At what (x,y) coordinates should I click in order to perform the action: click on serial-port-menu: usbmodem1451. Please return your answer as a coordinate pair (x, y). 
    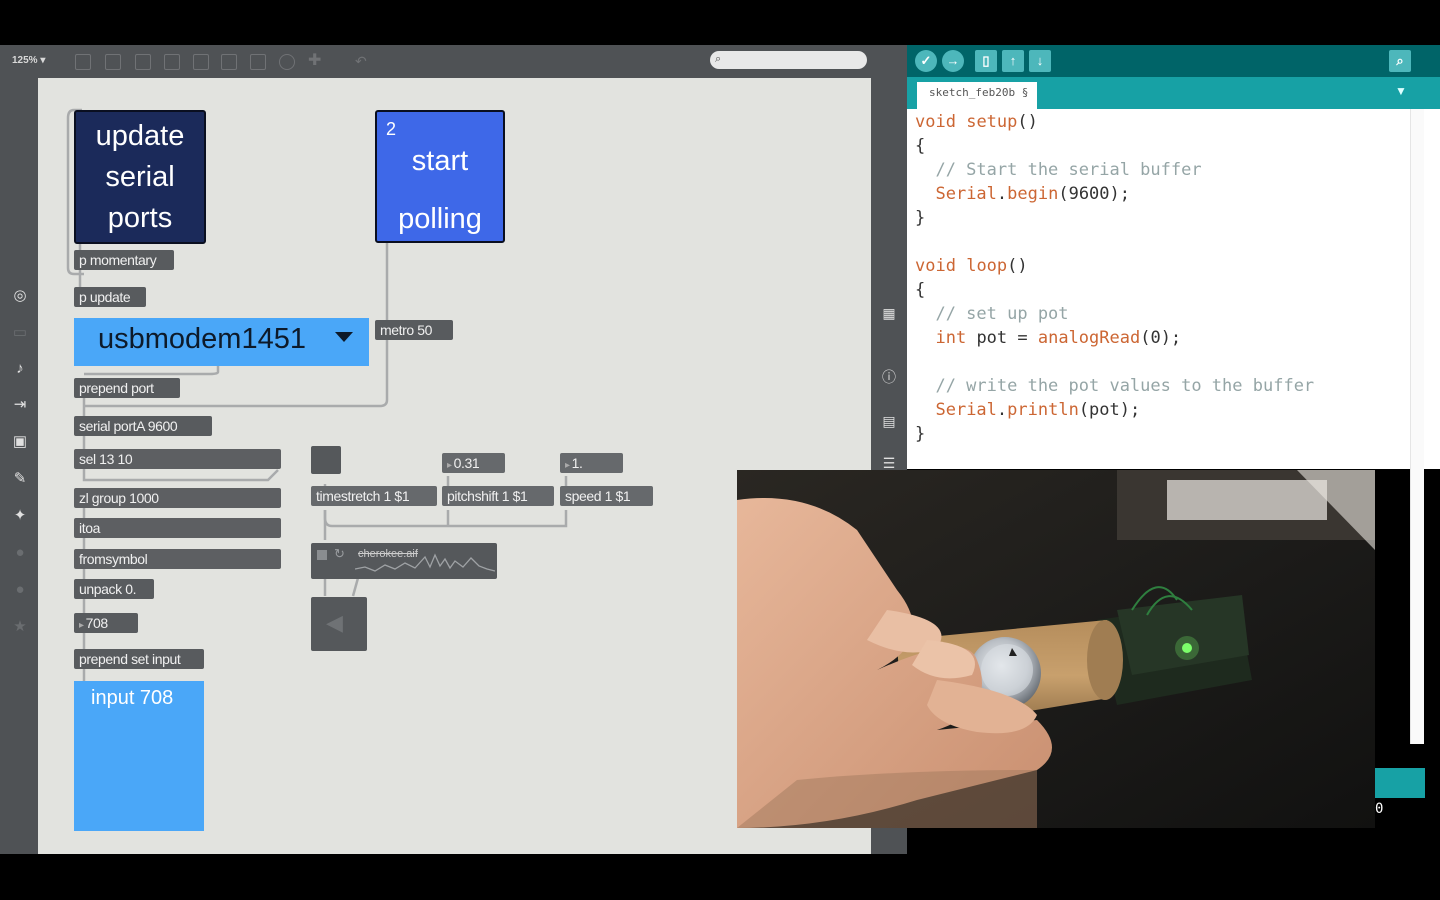
    Looking at the image, I should click on (221, 342).